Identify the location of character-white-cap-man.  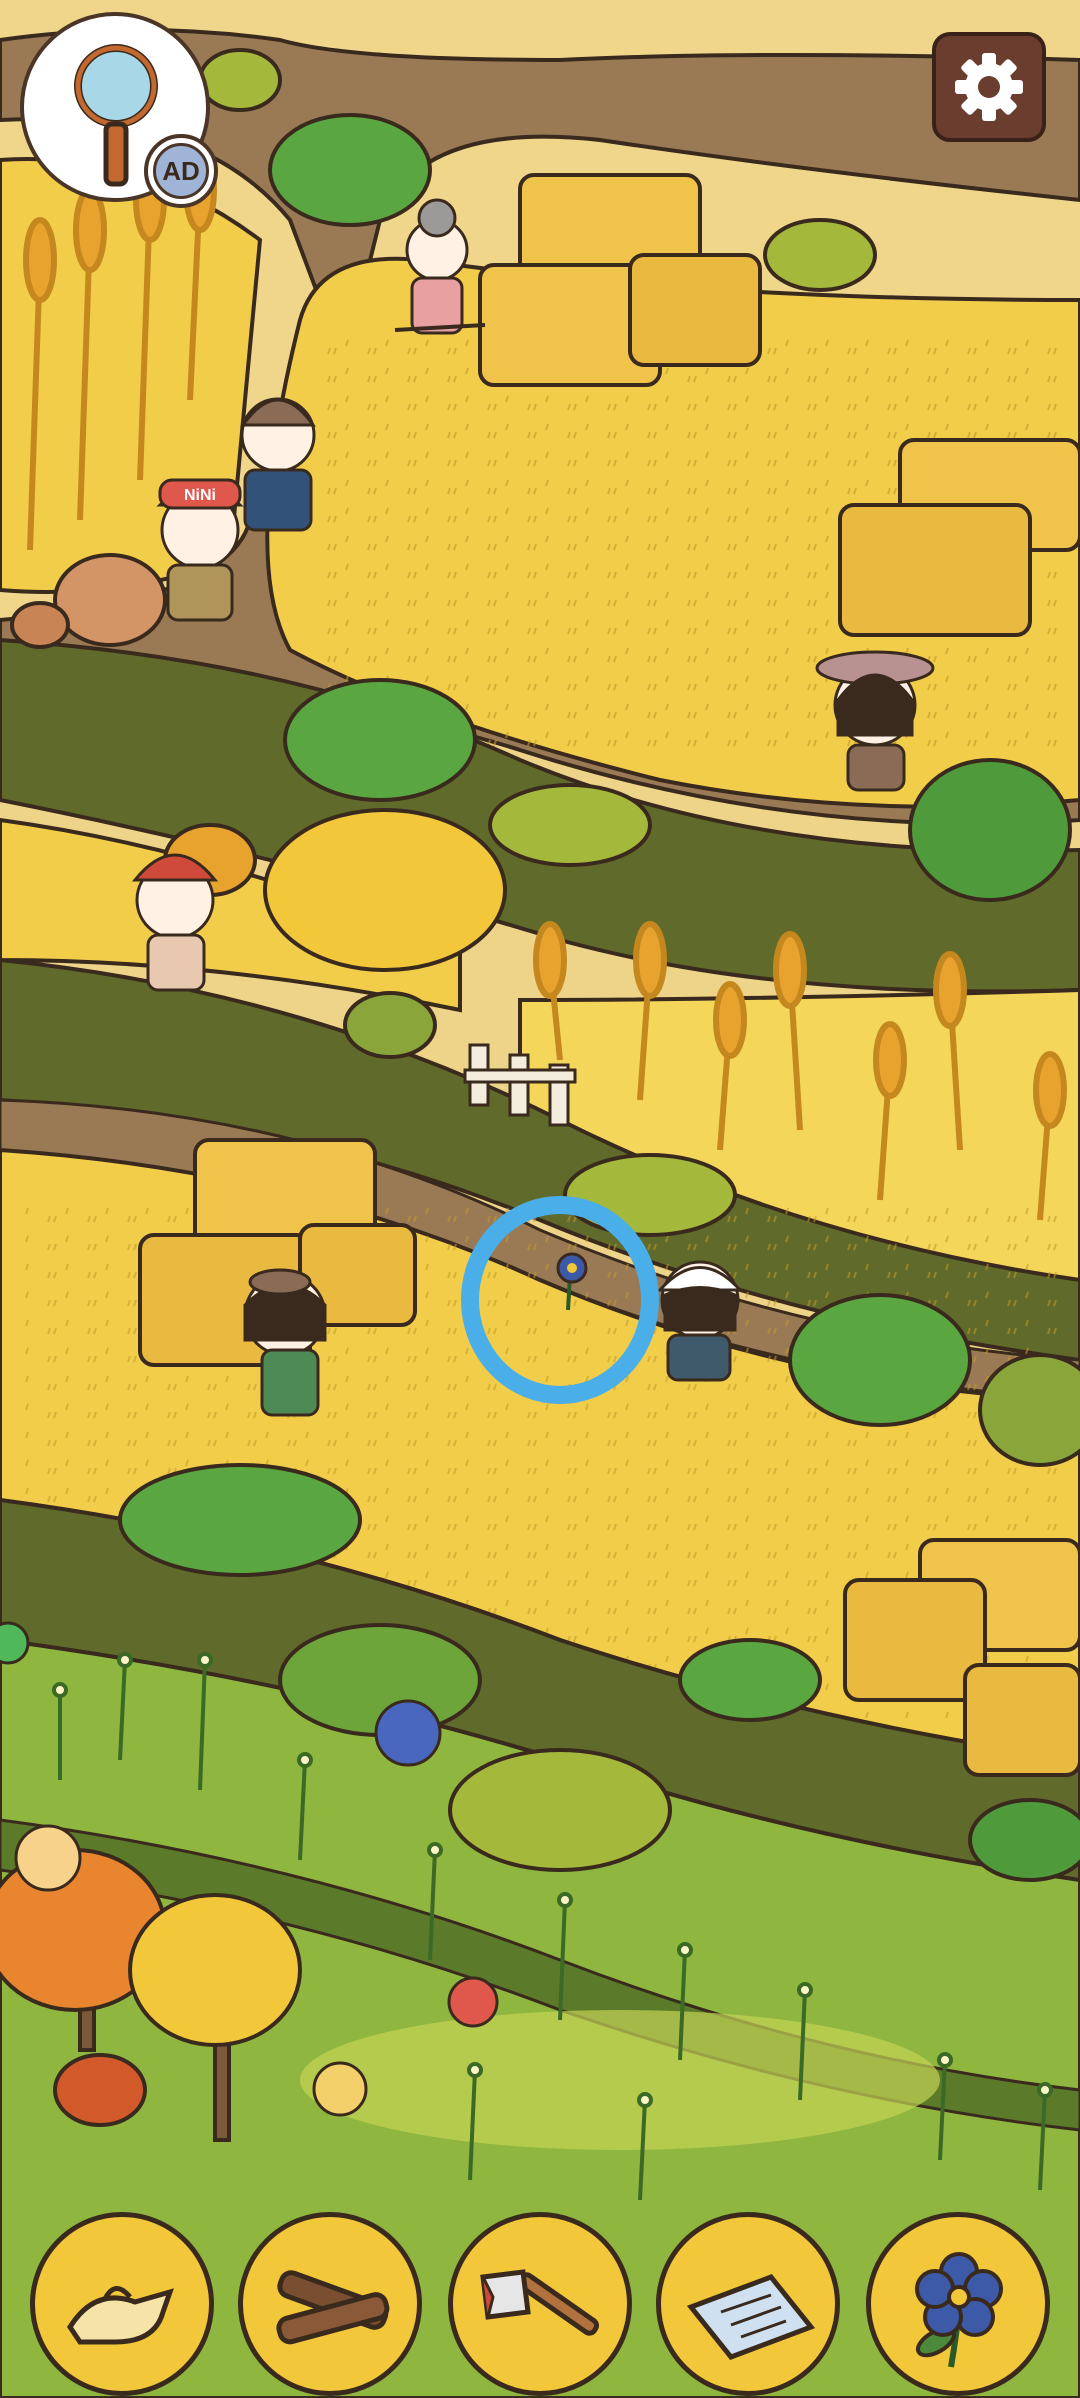
(700, 1321).